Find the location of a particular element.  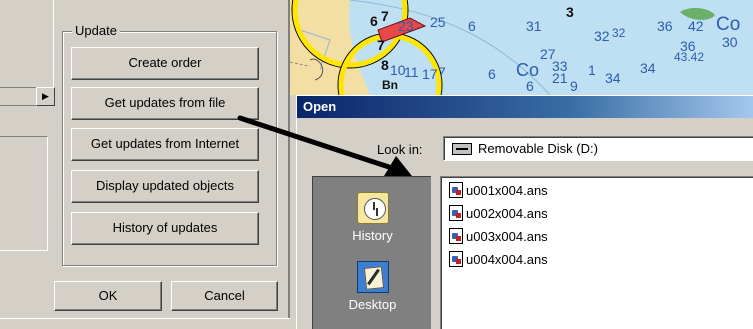

history-of-updates-button: History of updates is located at coordinates (165, 228).